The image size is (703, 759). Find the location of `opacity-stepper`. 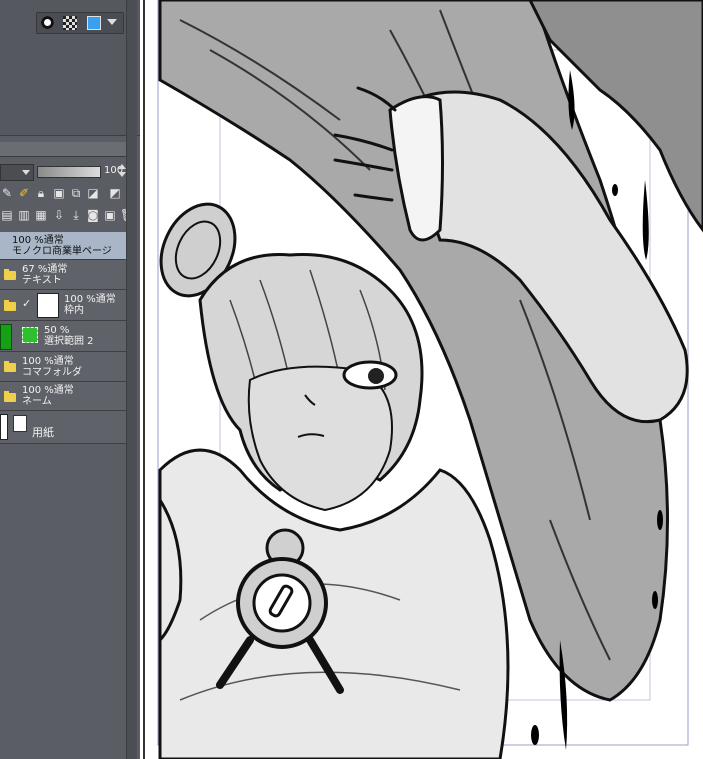

opacity-stepper is located at coordinates (122, 171).